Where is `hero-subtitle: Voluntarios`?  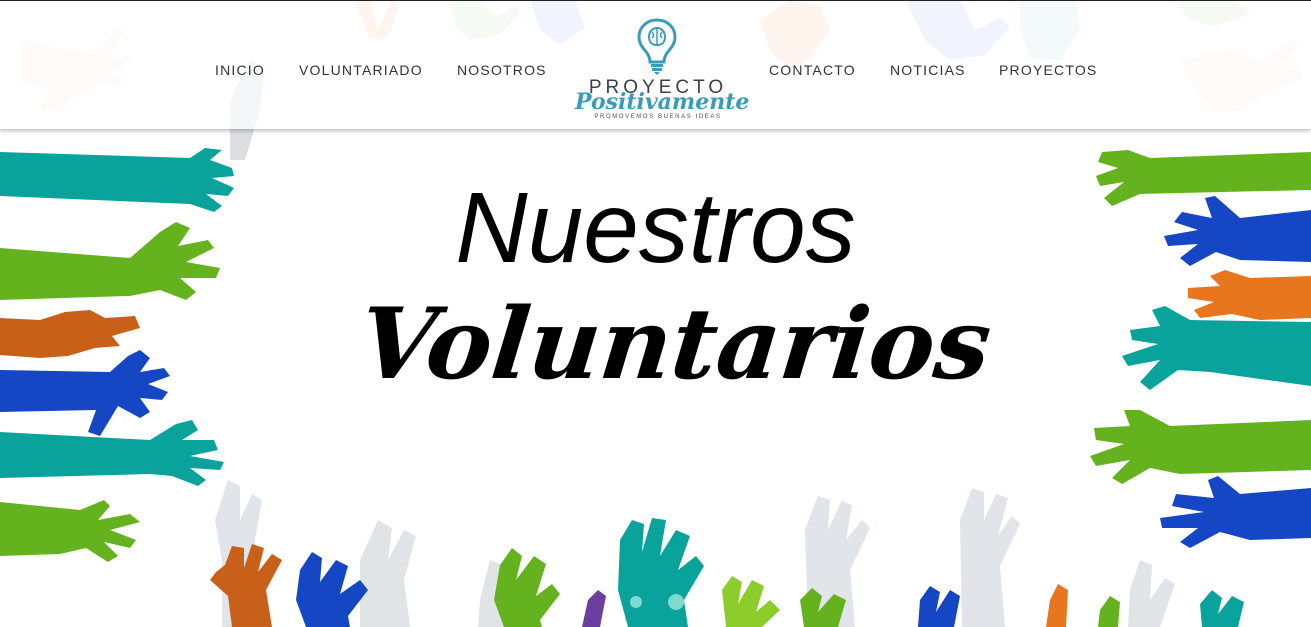
hero-subtitle: Voluntarios is located at coordinates (675, 344).